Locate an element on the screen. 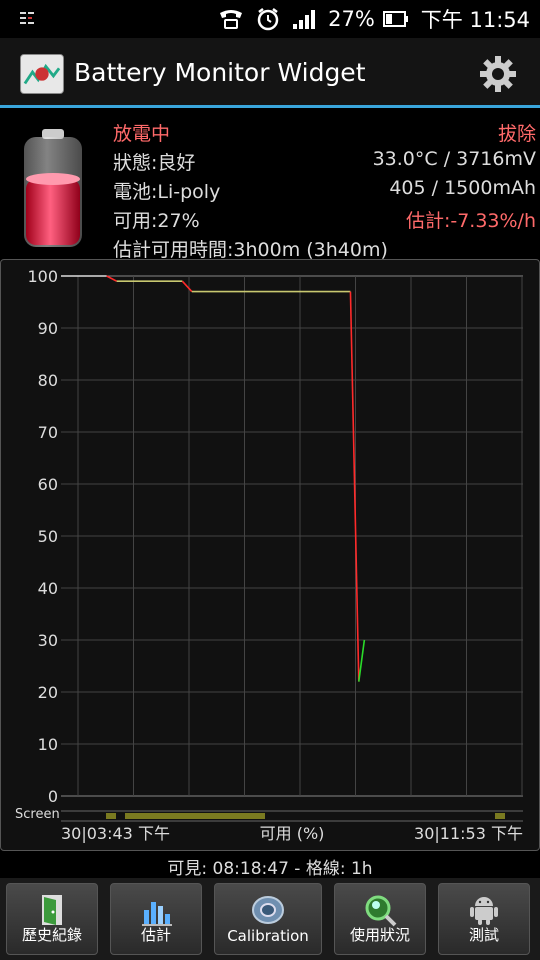  temp-voltage: 33.0°C / 3716mV is located at coordinates (454, 159).